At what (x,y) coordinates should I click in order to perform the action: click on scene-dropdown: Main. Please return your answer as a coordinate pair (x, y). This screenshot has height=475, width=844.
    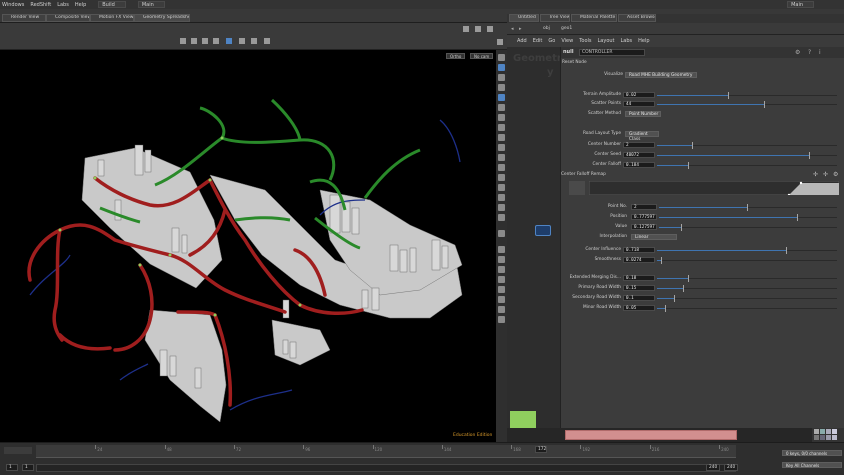
    Looking at the image, I should click on (151, 4).